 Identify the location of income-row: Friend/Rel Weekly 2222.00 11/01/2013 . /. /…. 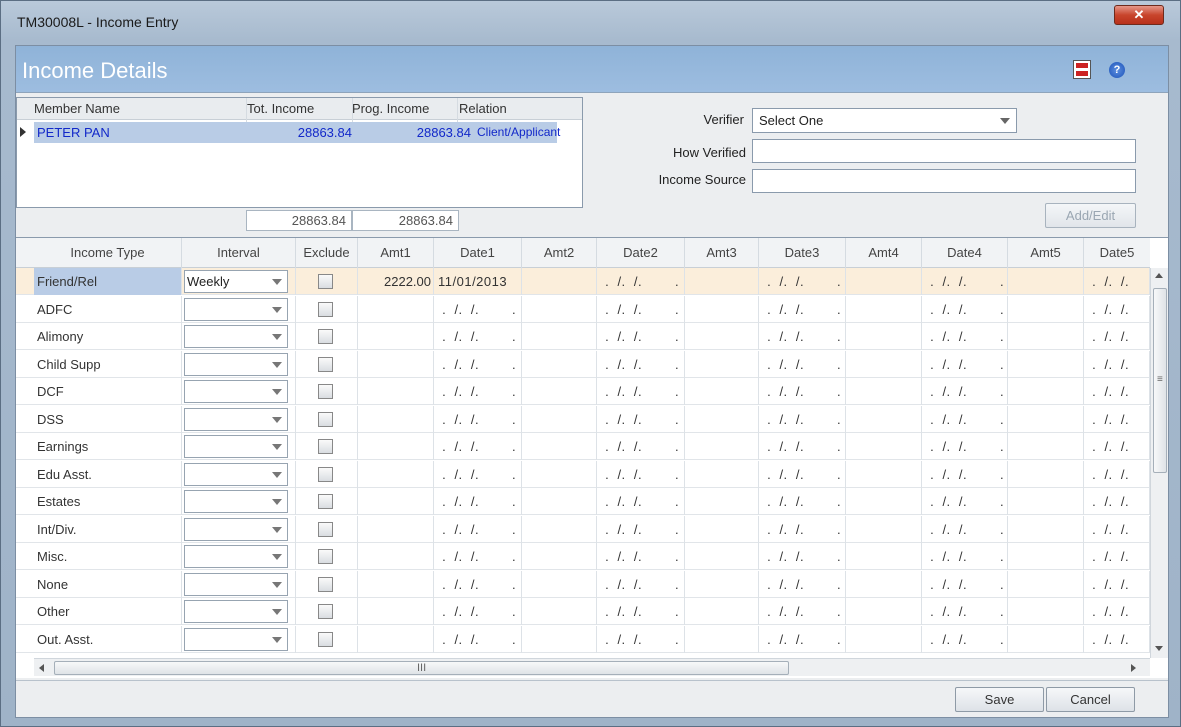
(583, 281).